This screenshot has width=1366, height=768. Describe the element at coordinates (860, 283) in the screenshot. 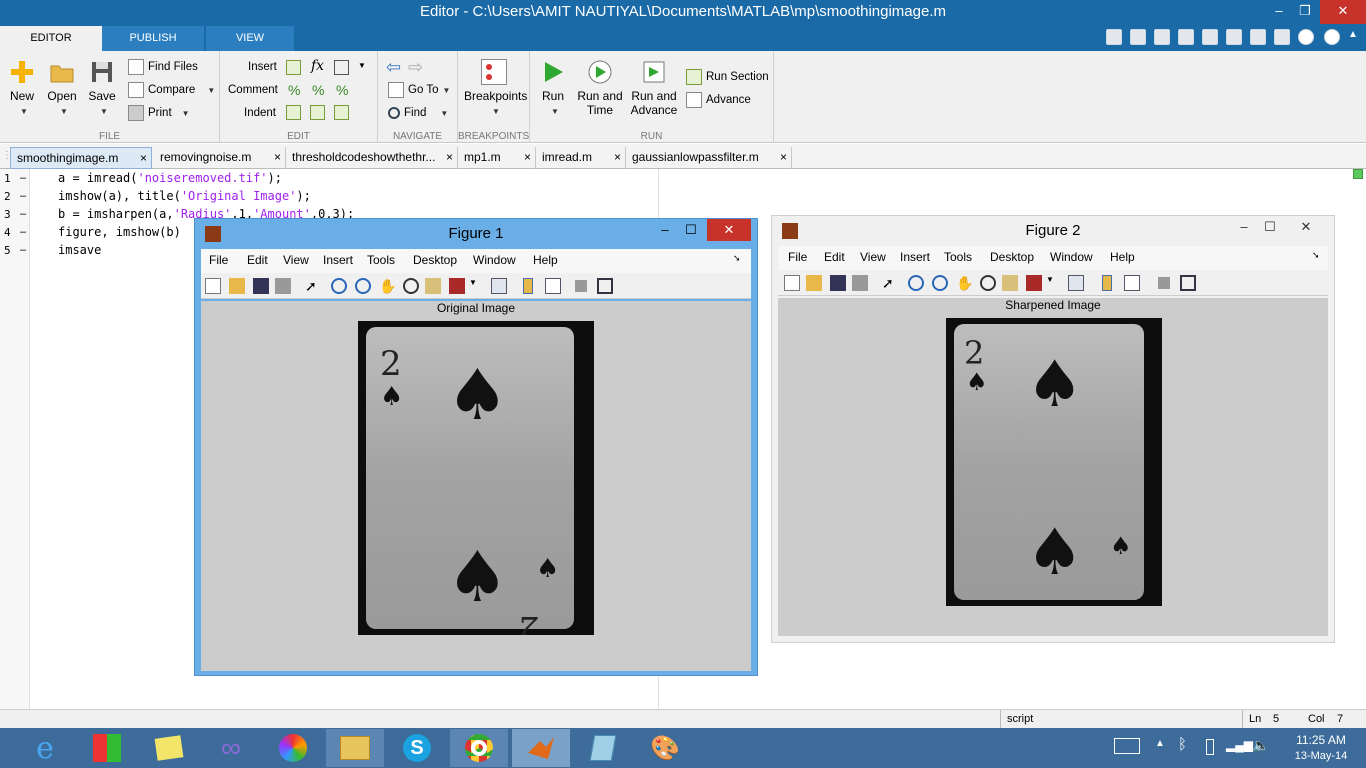

I see `print-figure-icon` at that location.